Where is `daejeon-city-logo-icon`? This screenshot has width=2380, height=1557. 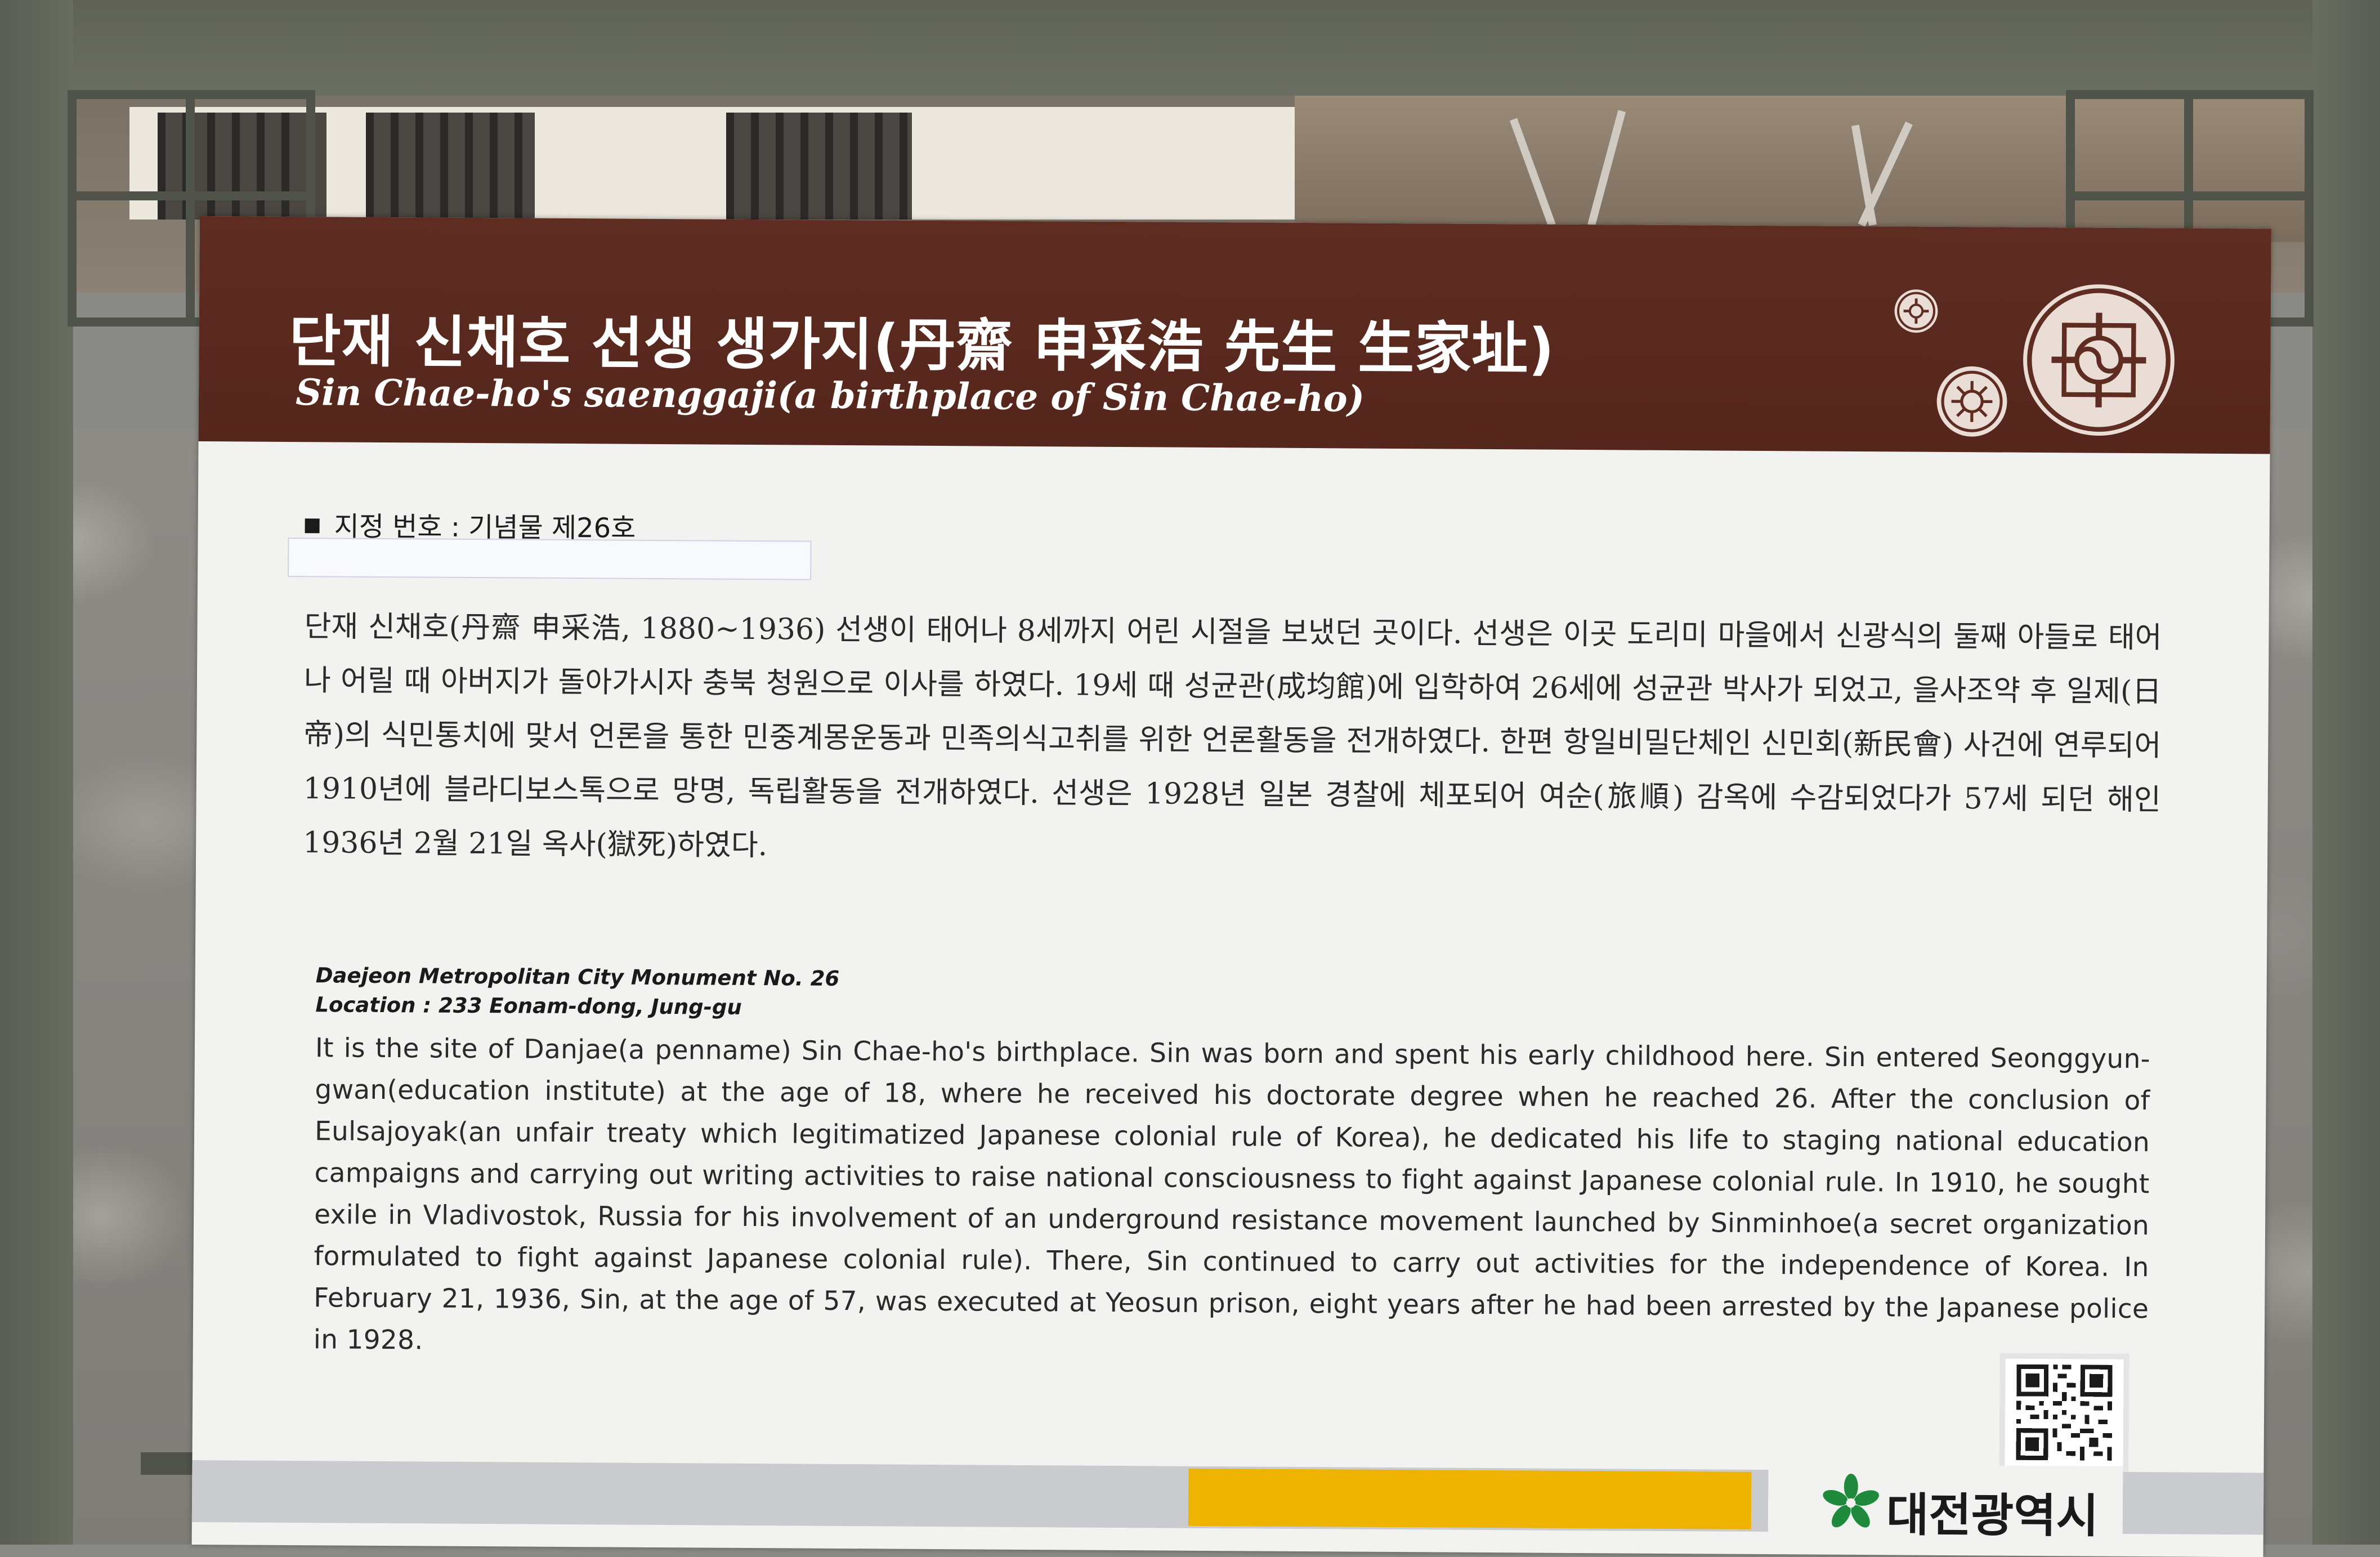
daejeon-city-logo-icon is located at coordinates (1851, 1501).